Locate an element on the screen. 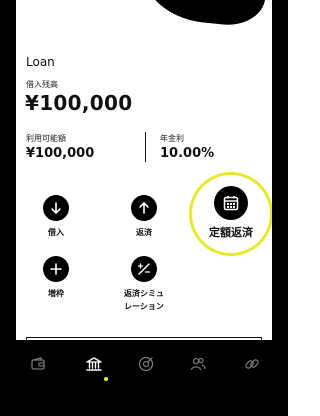 Image resolution: width=320 pixels, height=416 pixels. bottom-tab-bar is located at coordinates (144, 369).